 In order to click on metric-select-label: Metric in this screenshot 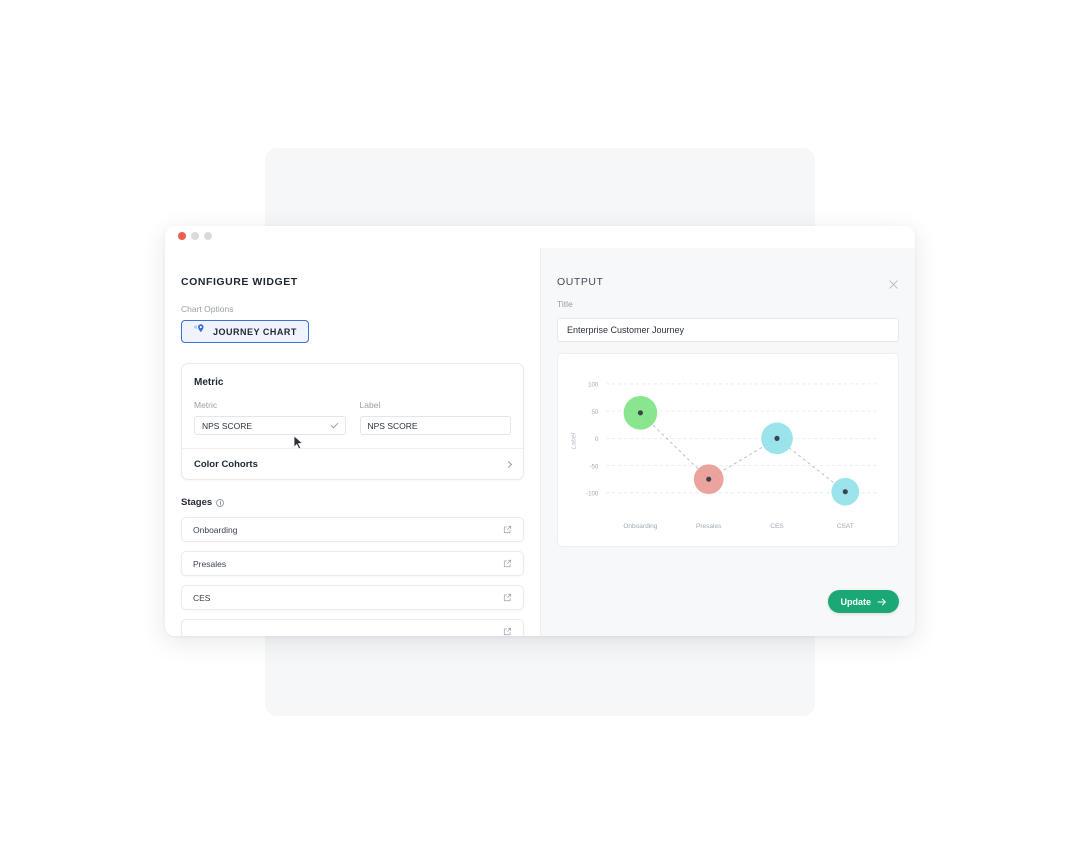, I will do `click(206, 405)`.